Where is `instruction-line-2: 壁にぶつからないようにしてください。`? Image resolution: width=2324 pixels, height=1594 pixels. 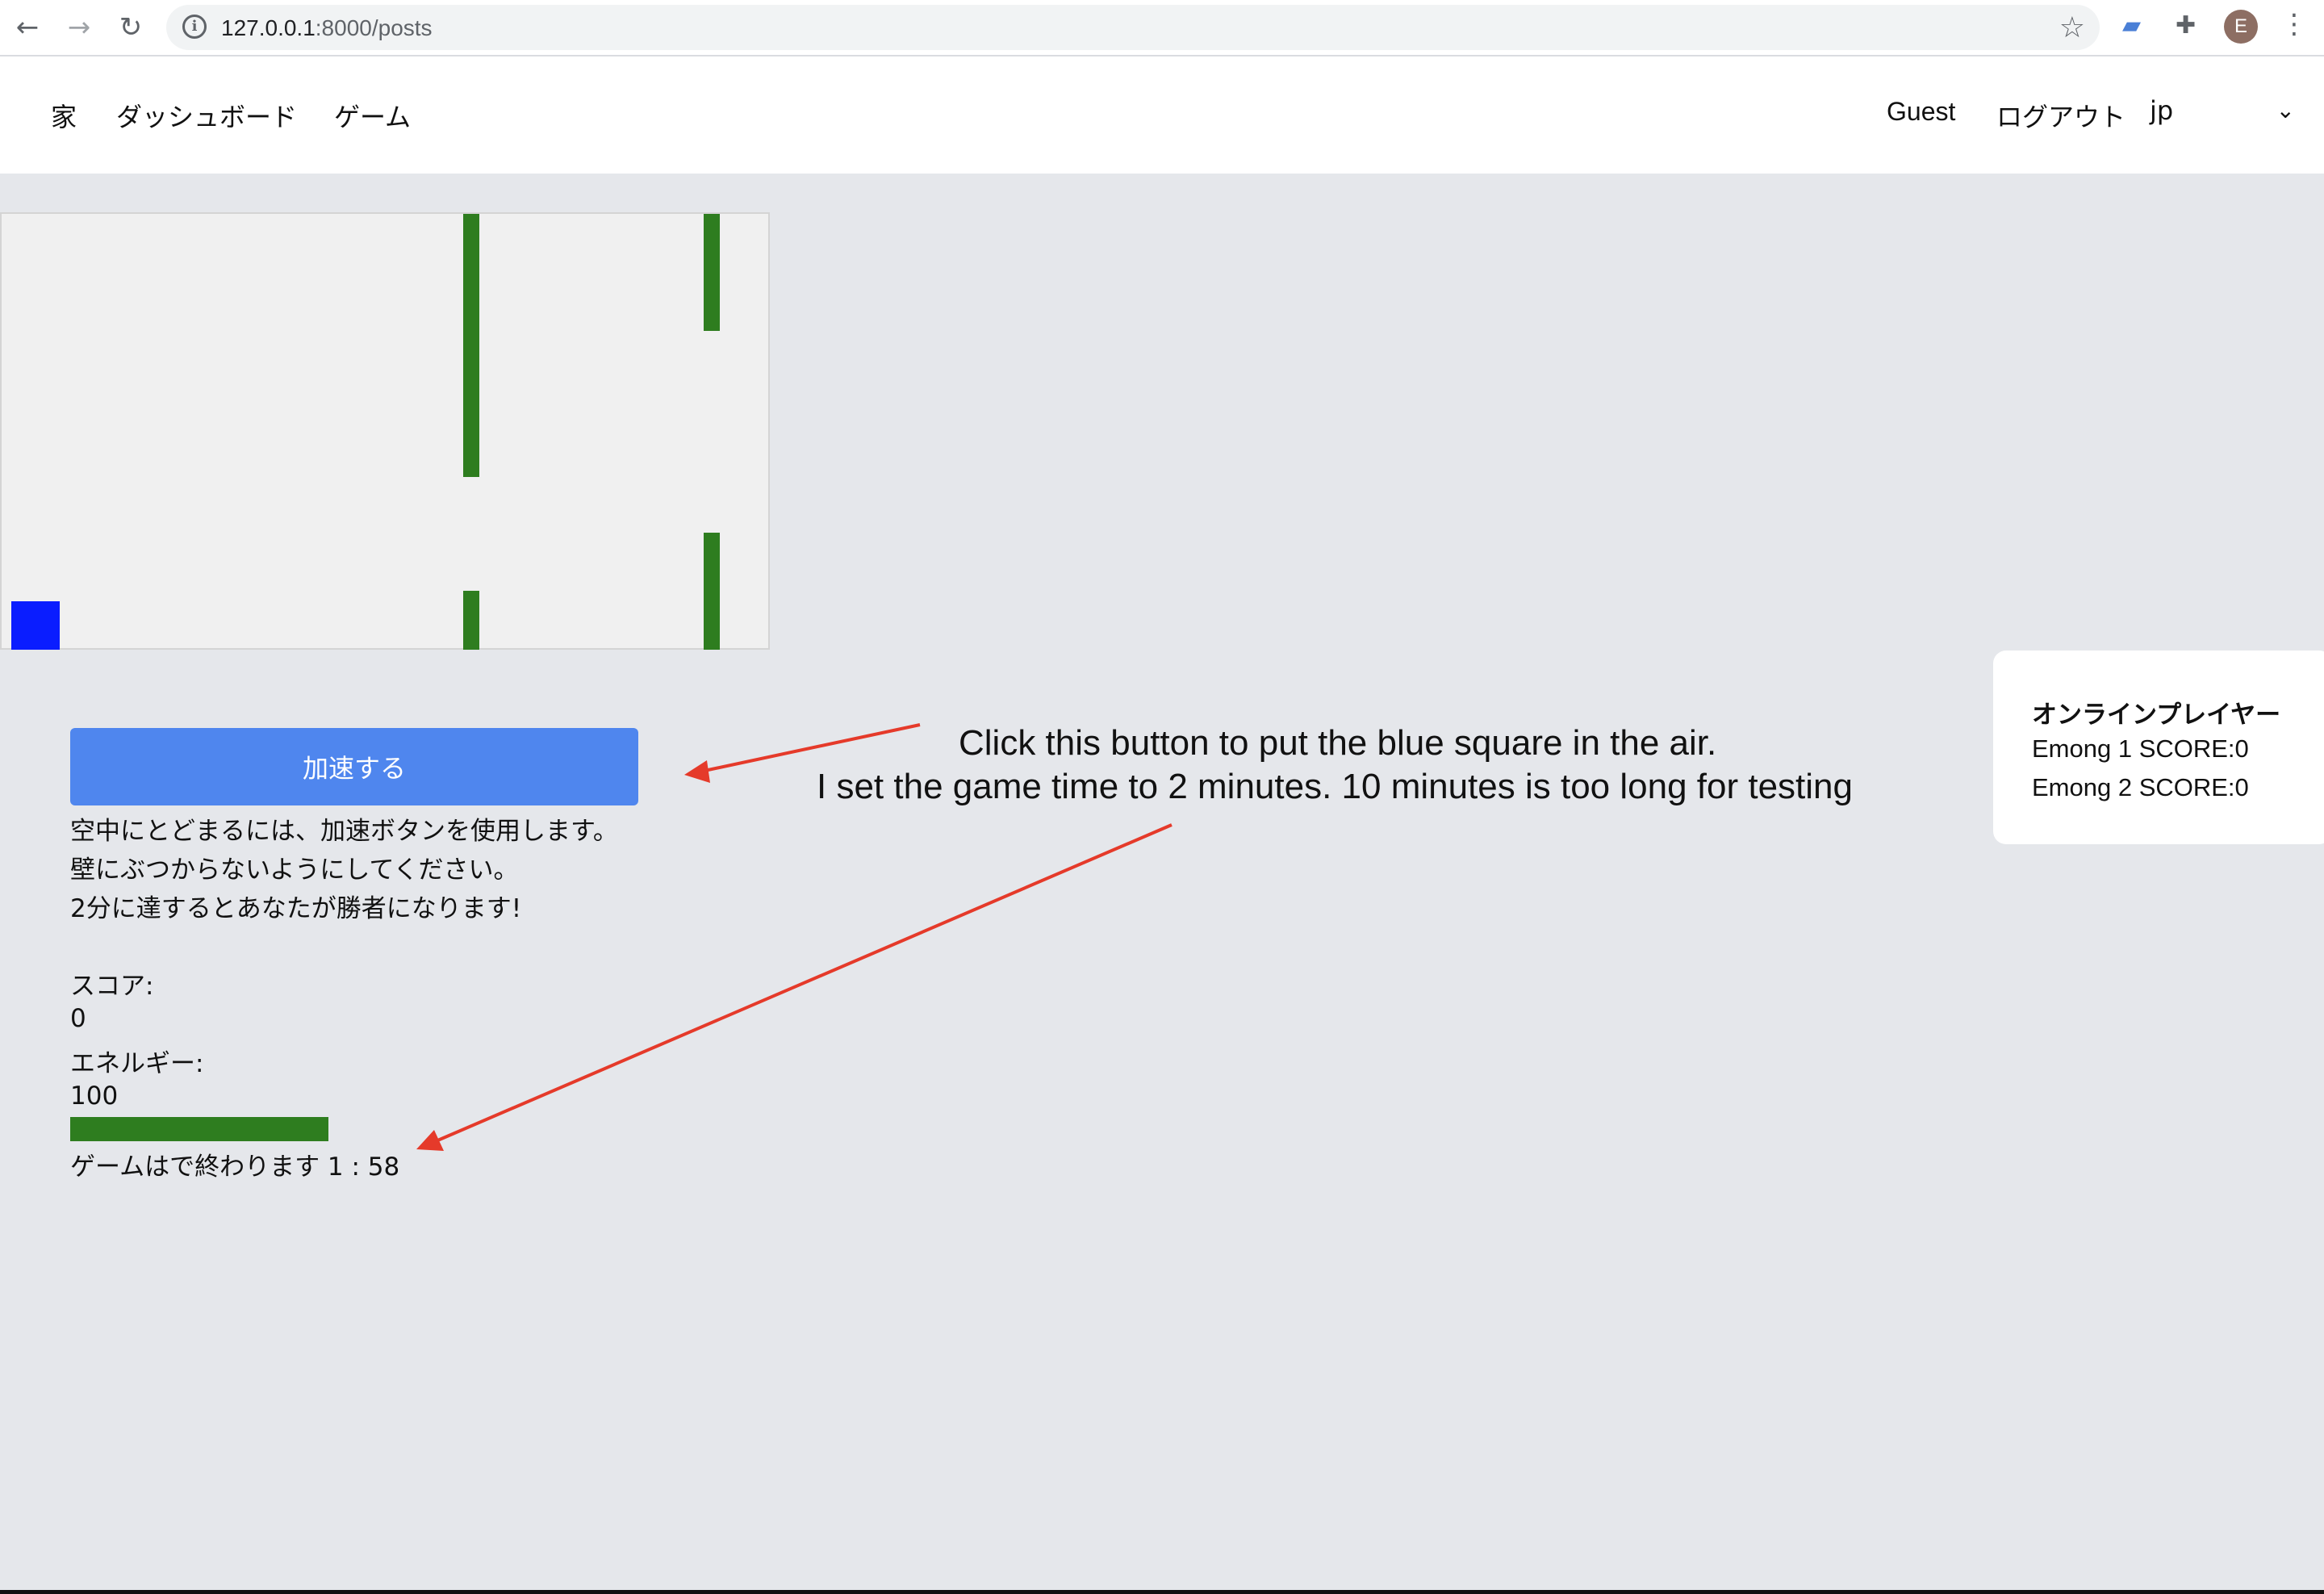
instruction-line-2: 壁にぶつからないようにしてください。 is located at coordinates (294, 870).